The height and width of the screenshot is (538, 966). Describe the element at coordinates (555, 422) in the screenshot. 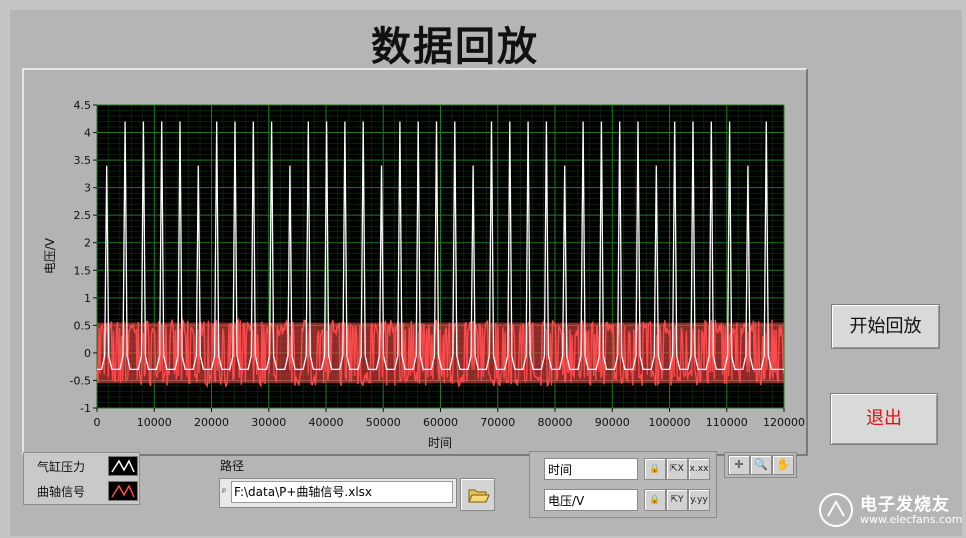

I see `x-tick-label: 80000` at that location.